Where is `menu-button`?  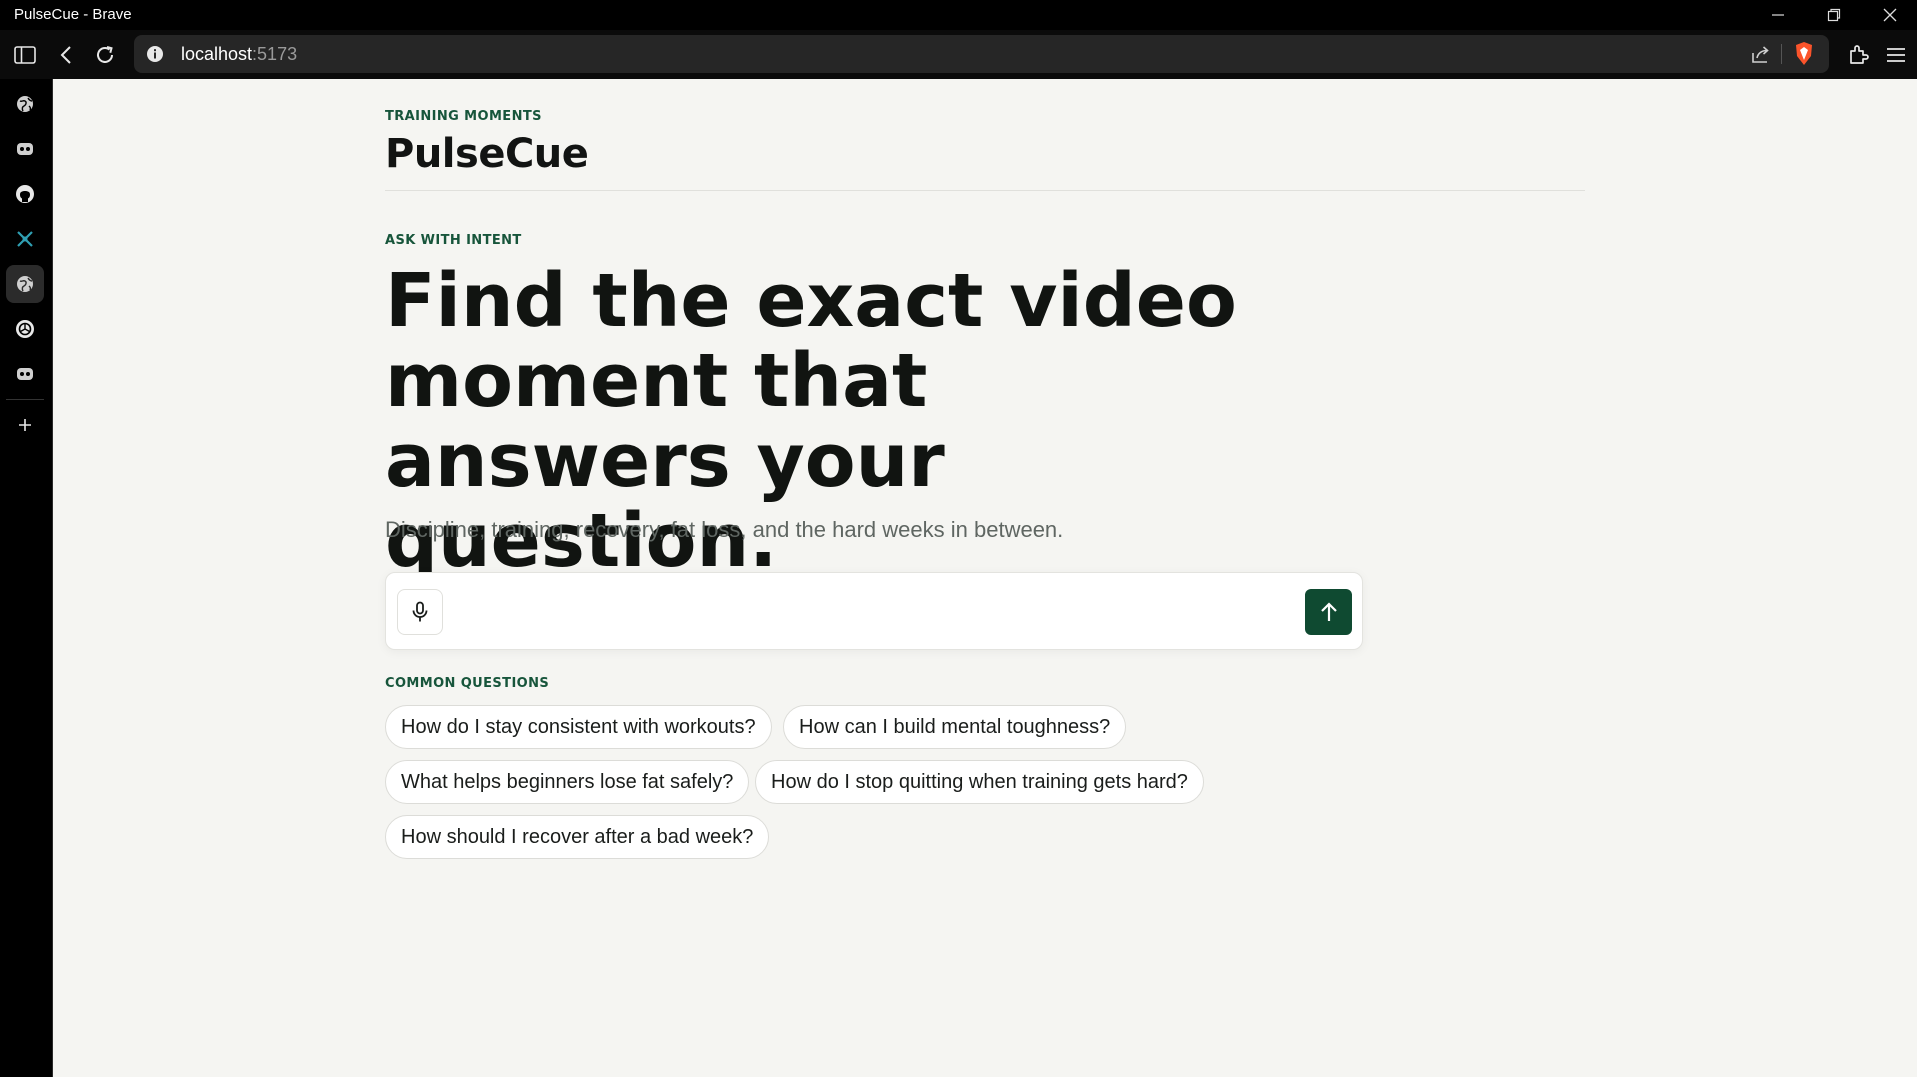 menu-button is located at coordinates (1896, 55).